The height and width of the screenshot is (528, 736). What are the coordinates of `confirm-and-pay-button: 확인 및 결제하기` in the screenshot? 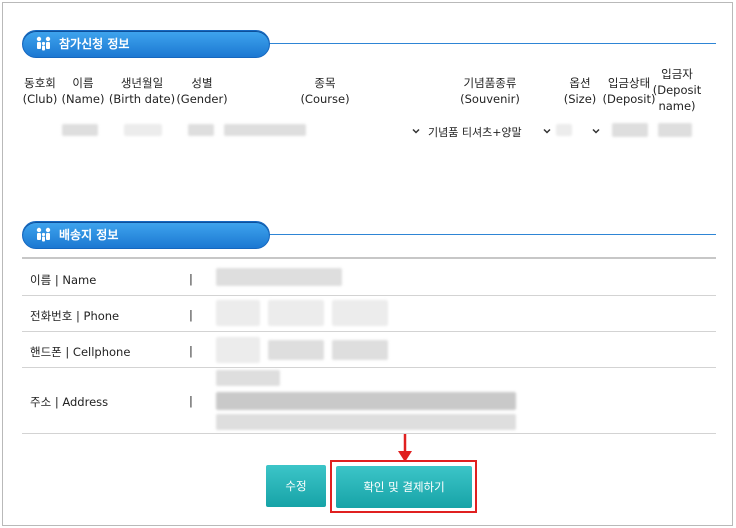 It's located at (404, 487).